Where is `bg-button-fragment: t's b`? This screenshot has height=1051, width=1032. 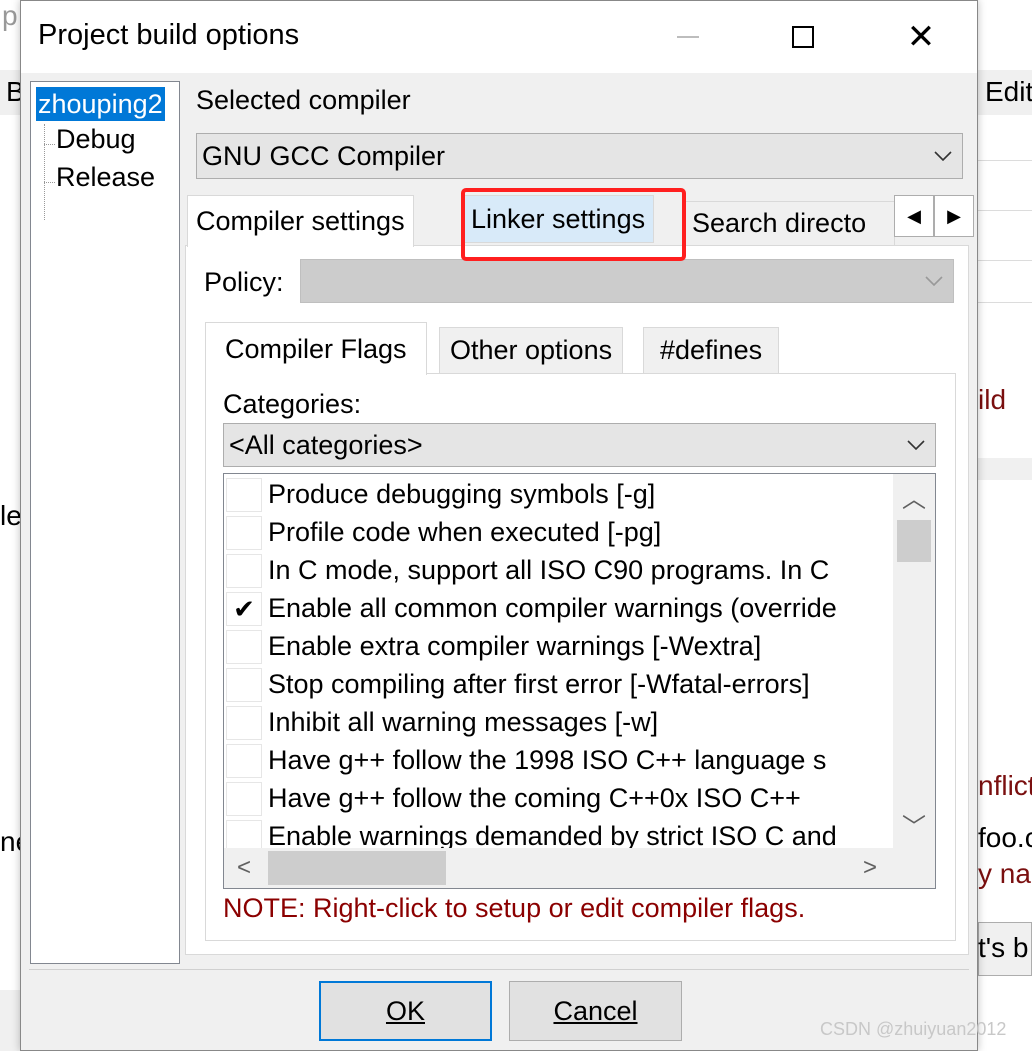
bg-button-fragment: t's b is located at coordinates (1003, 947).